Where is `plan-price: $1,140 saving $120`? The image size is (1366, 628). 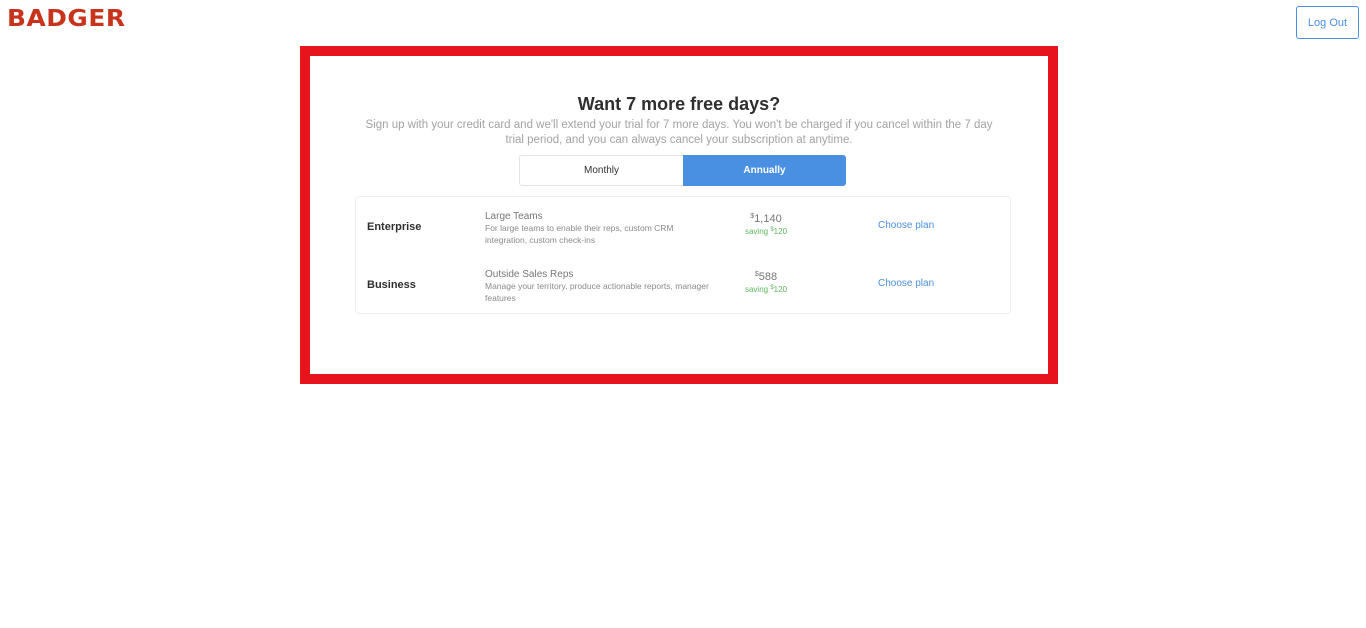 plan-price: $1,140 saving $120 is located at coordinates (766, 224).